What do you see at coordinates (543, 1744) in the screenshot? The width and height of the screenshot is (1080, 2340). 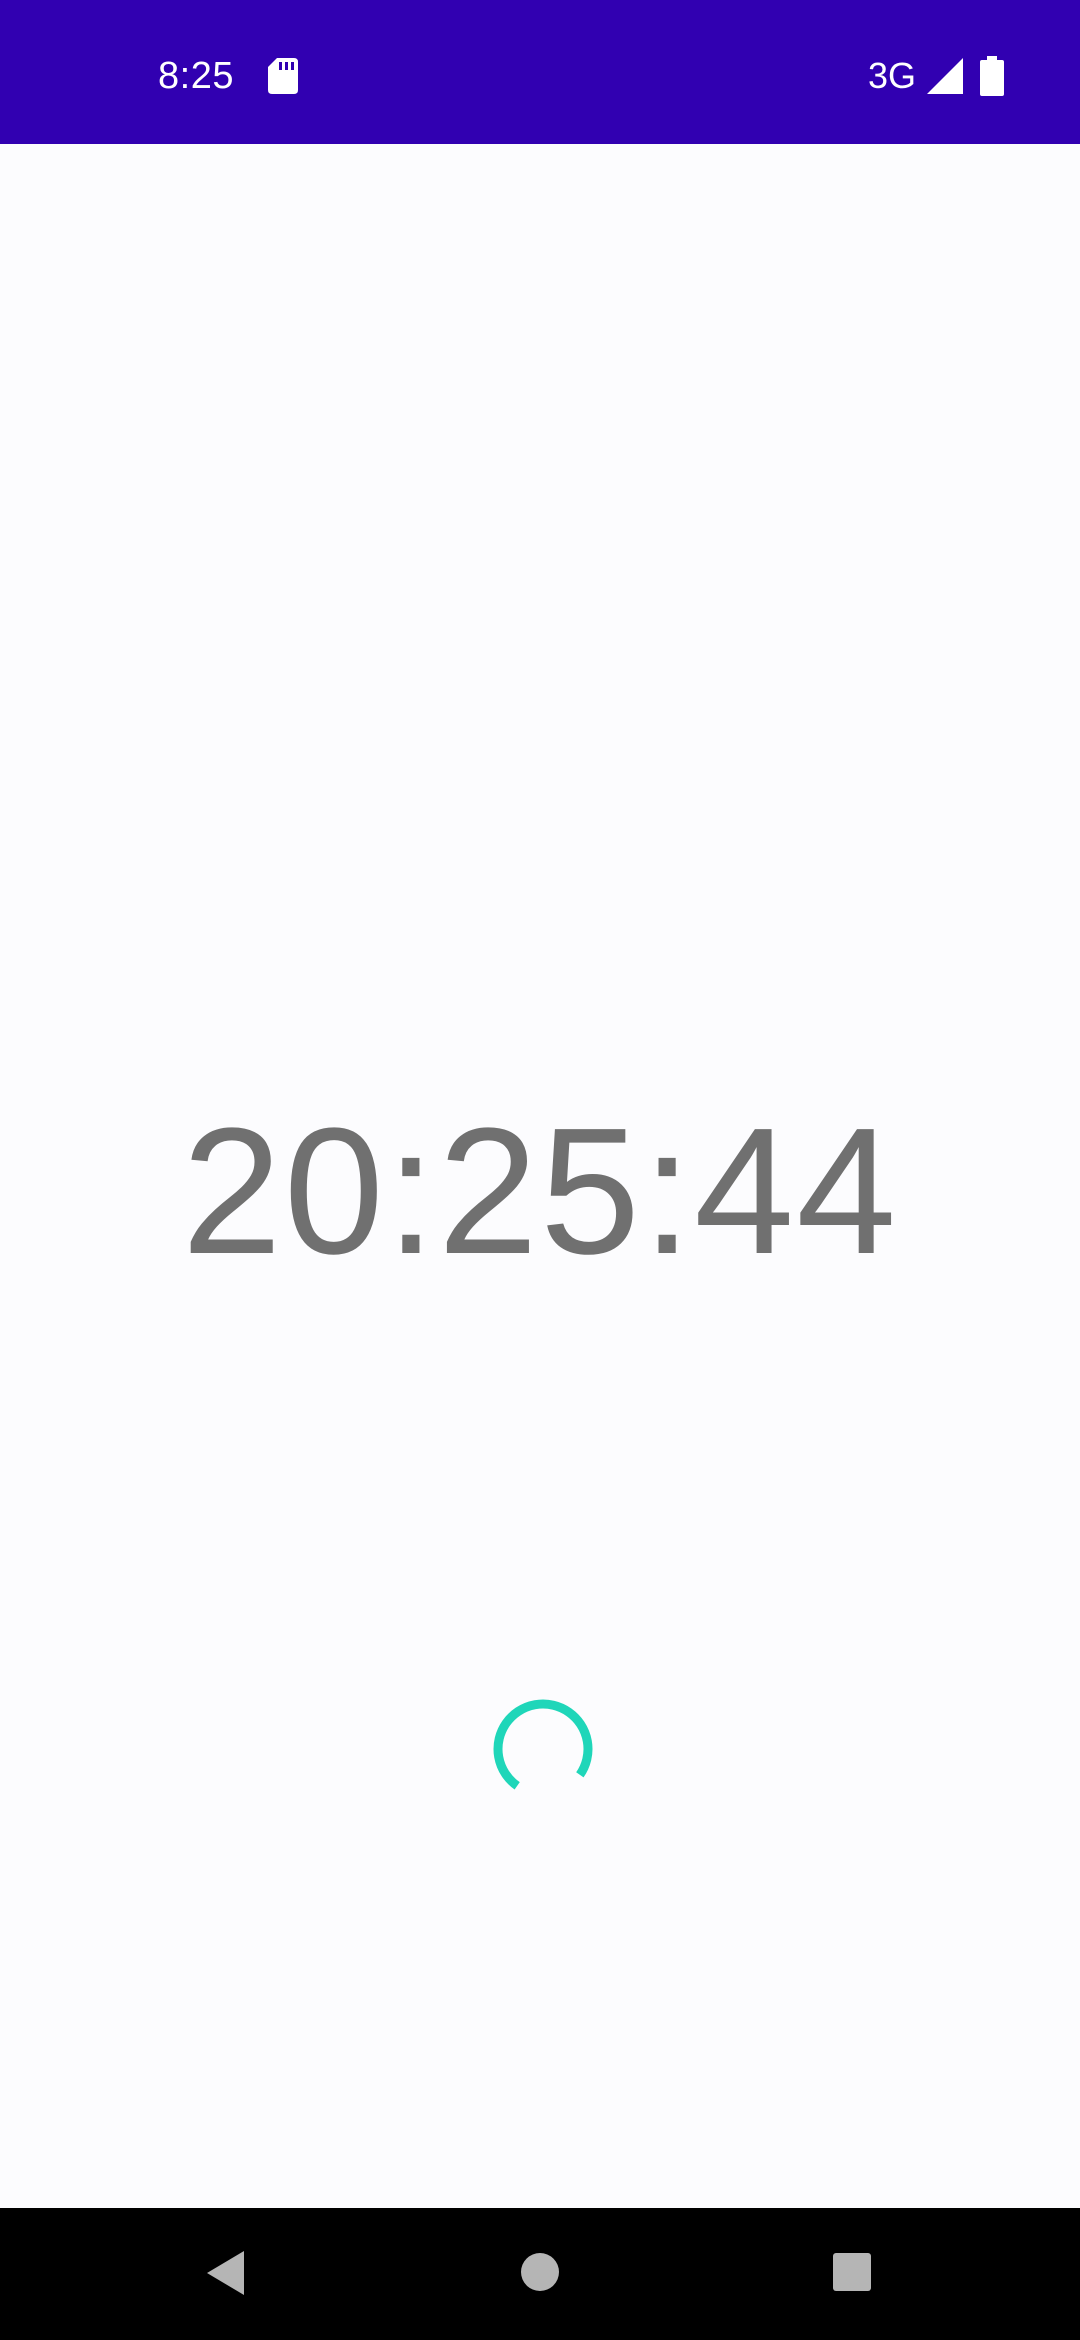 I see `loading-spinner` at bounding box center [543, 1744].